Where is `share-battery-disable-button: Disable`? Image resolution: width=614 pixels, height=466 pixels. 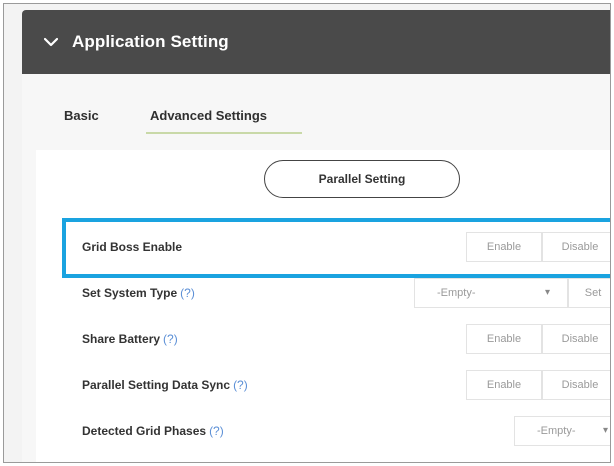
share-battery-disable-button: Disable is located at coordinates (576, 339).